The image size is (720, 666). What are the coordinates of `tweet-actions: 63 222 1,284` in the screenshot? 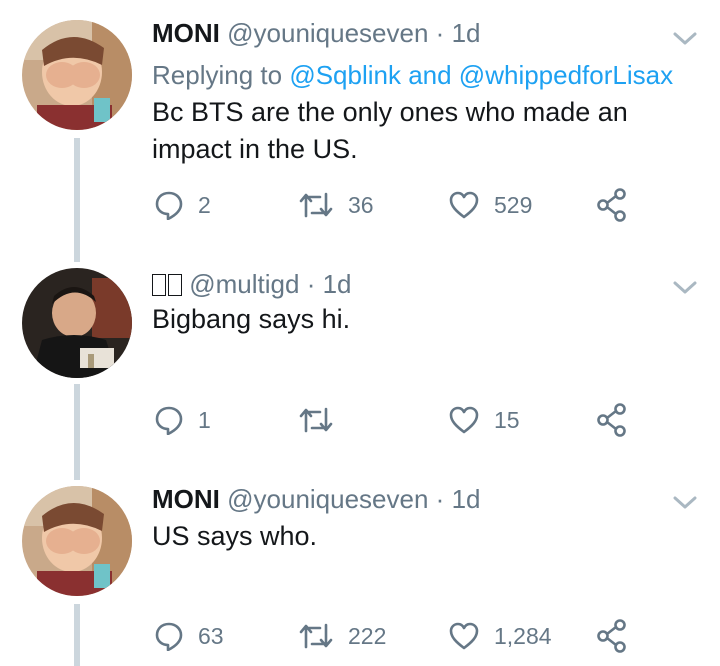 It's located at (402, 636).